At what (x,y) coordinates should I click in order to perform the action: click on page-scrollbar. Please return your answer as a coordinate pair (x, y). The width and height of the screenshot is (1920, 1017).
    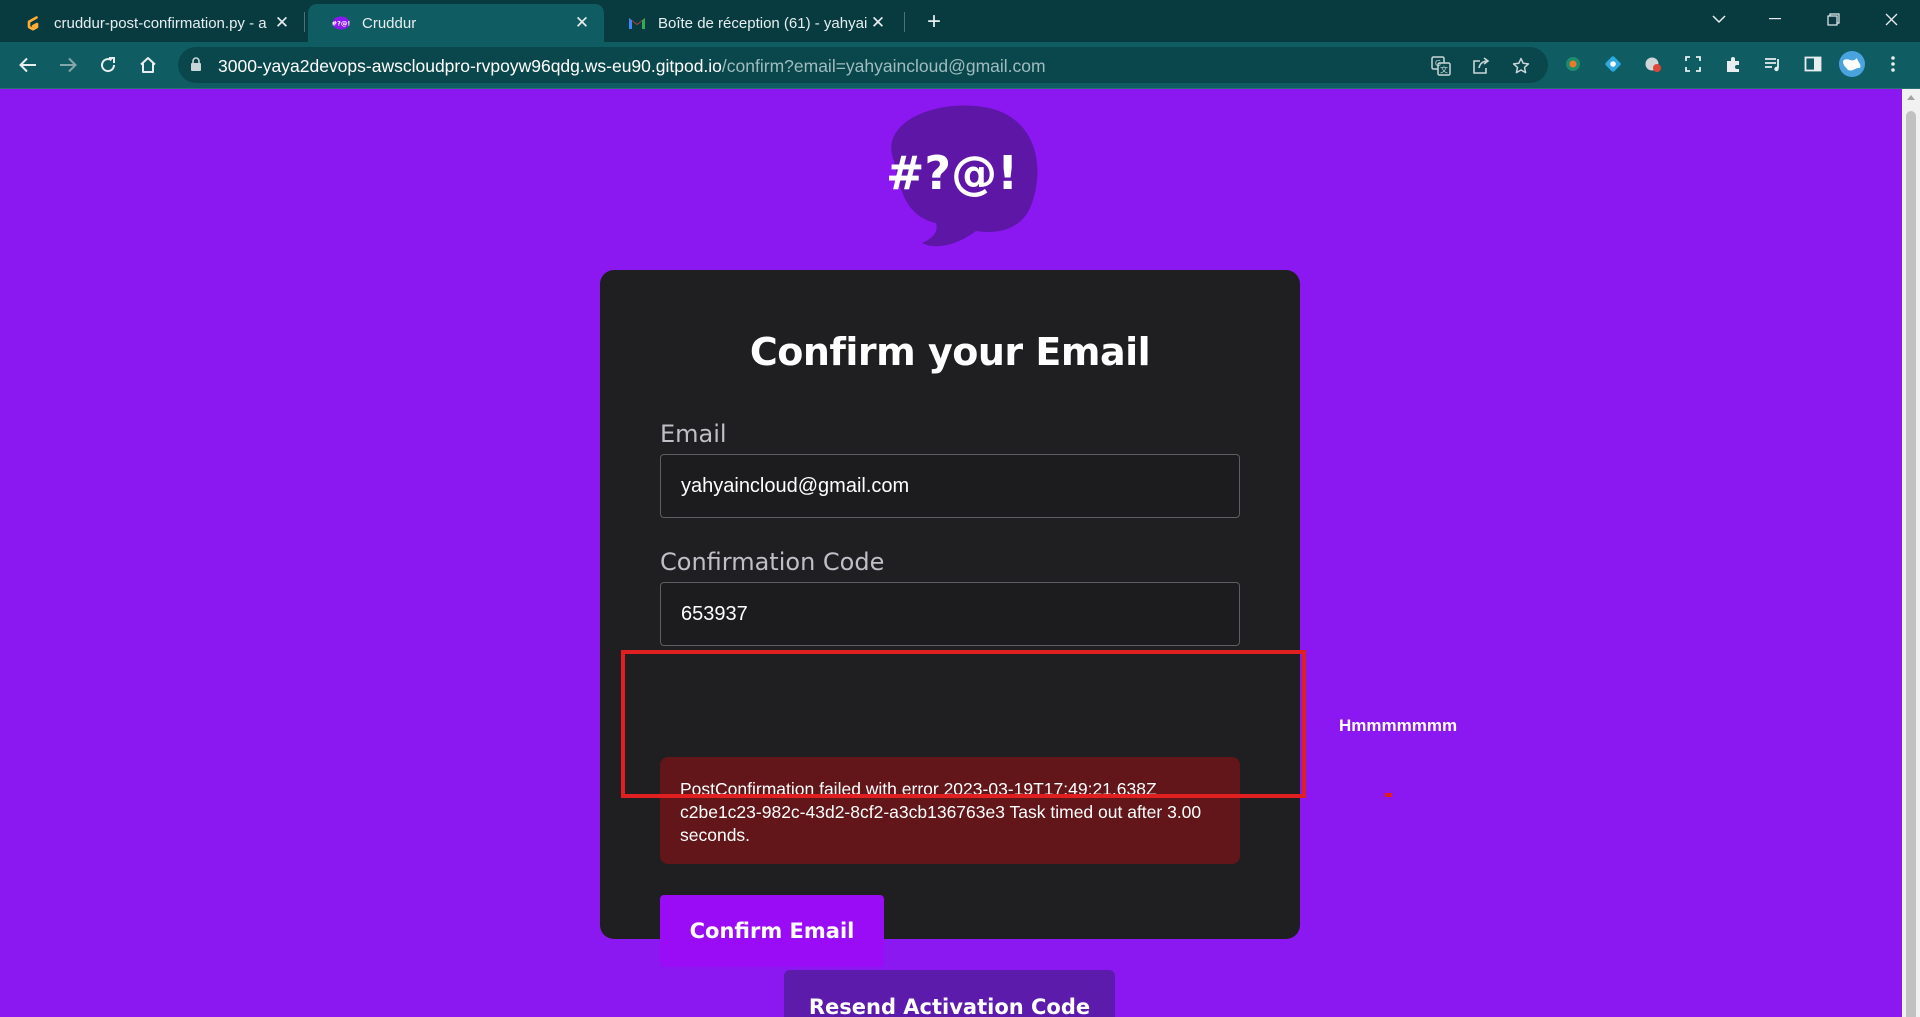
    Looking at the image, I should click on (1911, 553).